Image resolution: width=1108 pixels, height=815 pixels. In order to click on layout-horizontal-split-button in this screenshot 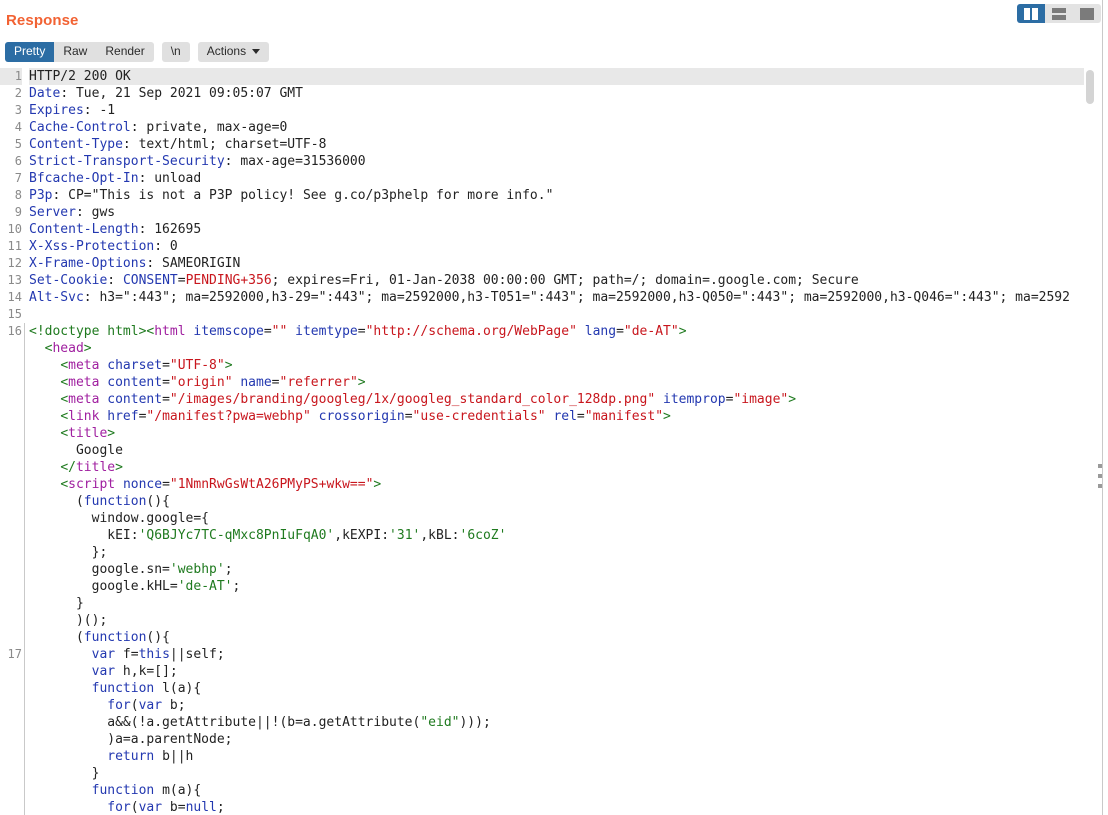, I will do `click(1059, 13)`.